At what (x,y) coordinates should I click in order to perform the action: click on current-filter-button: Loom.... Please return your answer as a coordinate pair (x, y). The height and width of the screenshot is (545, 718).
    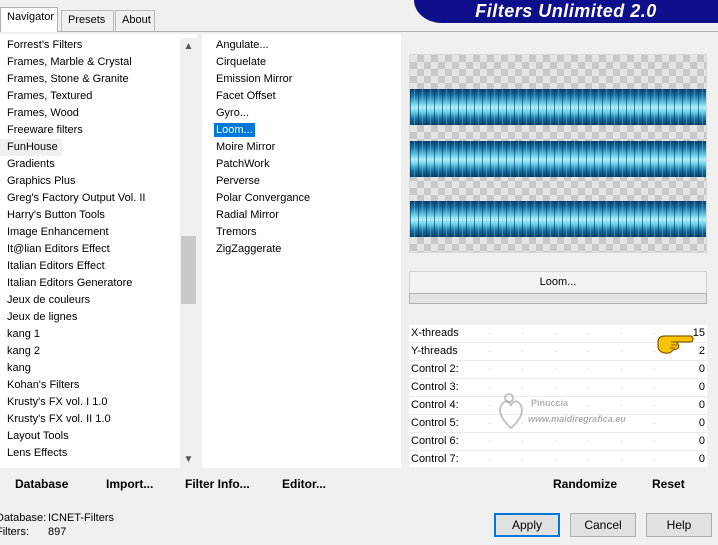
    Looking at the image, I should click on (558, 282).